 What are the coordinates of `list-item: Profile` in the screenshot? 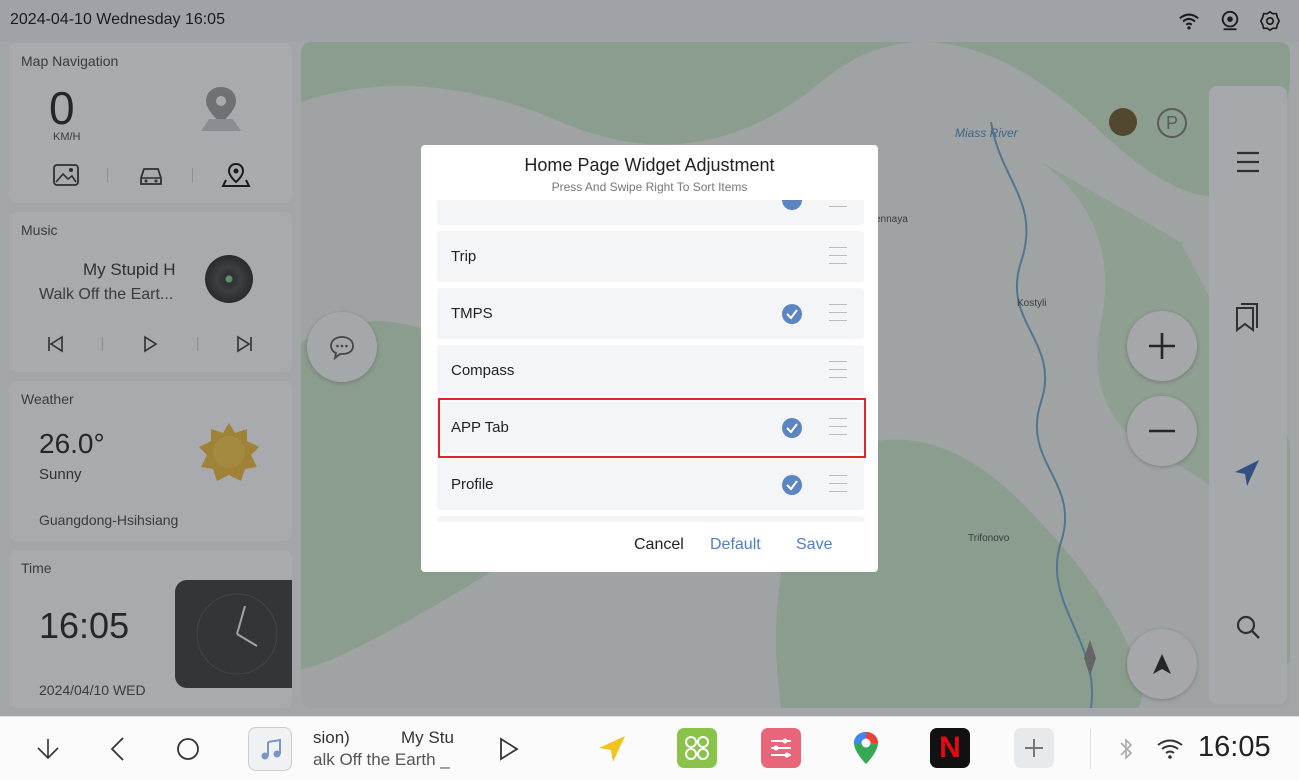 It's located at (650, 484).